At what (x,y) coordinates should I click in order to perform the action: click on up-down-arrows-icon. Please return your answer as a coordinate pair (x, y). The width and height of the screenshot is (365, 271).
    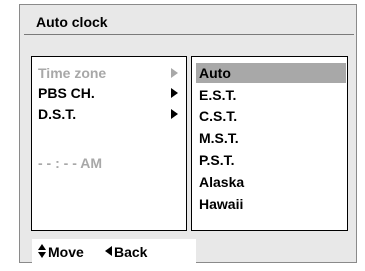
    Looking at the image, I should click on (42, 251).